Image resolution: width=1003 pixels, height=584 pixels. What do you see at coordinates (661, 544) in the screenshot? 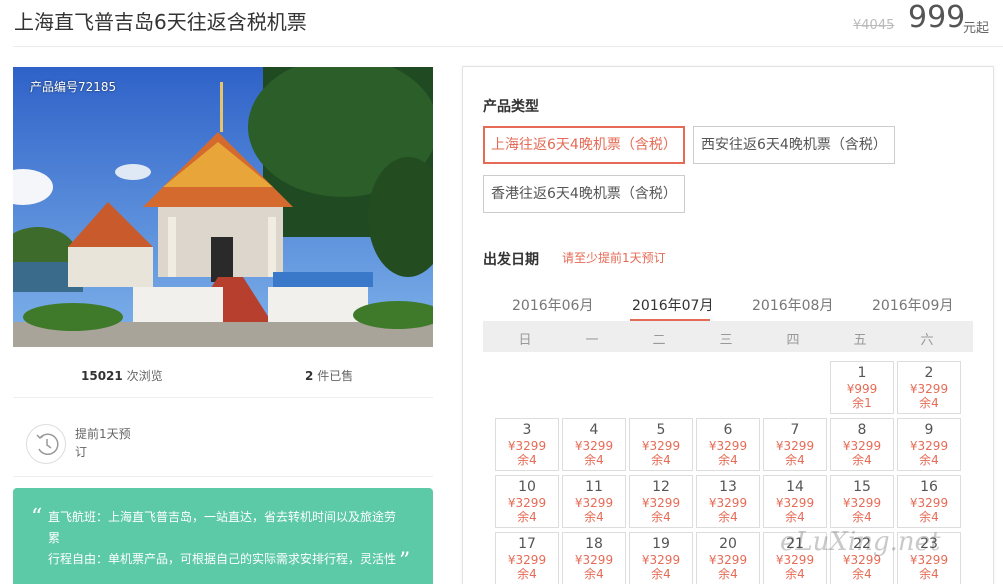
I see `day-number: 19` at bounding box center [661, 544].